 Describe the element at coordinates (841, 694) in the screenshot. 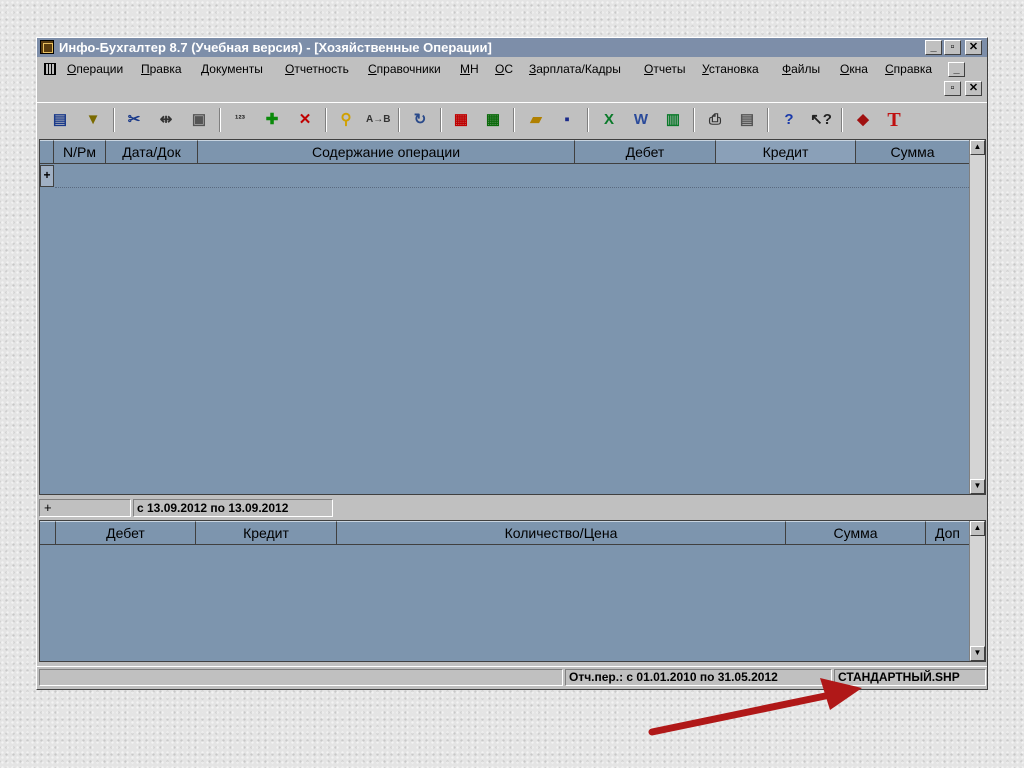

I see `arrow-head` at that location.